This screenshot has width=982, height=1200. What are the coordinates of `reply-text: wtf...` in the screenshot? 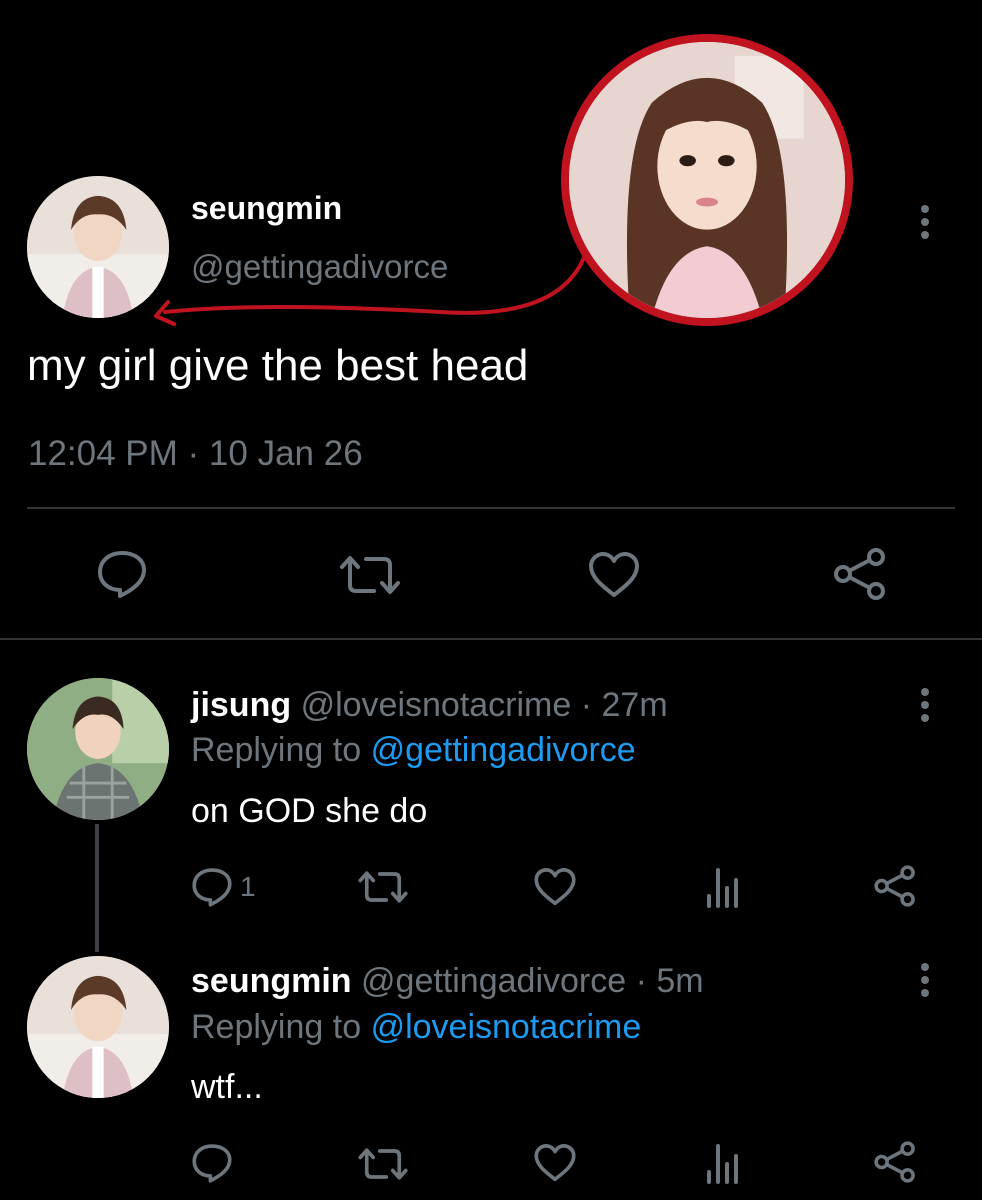 It's located at (227, 1087).